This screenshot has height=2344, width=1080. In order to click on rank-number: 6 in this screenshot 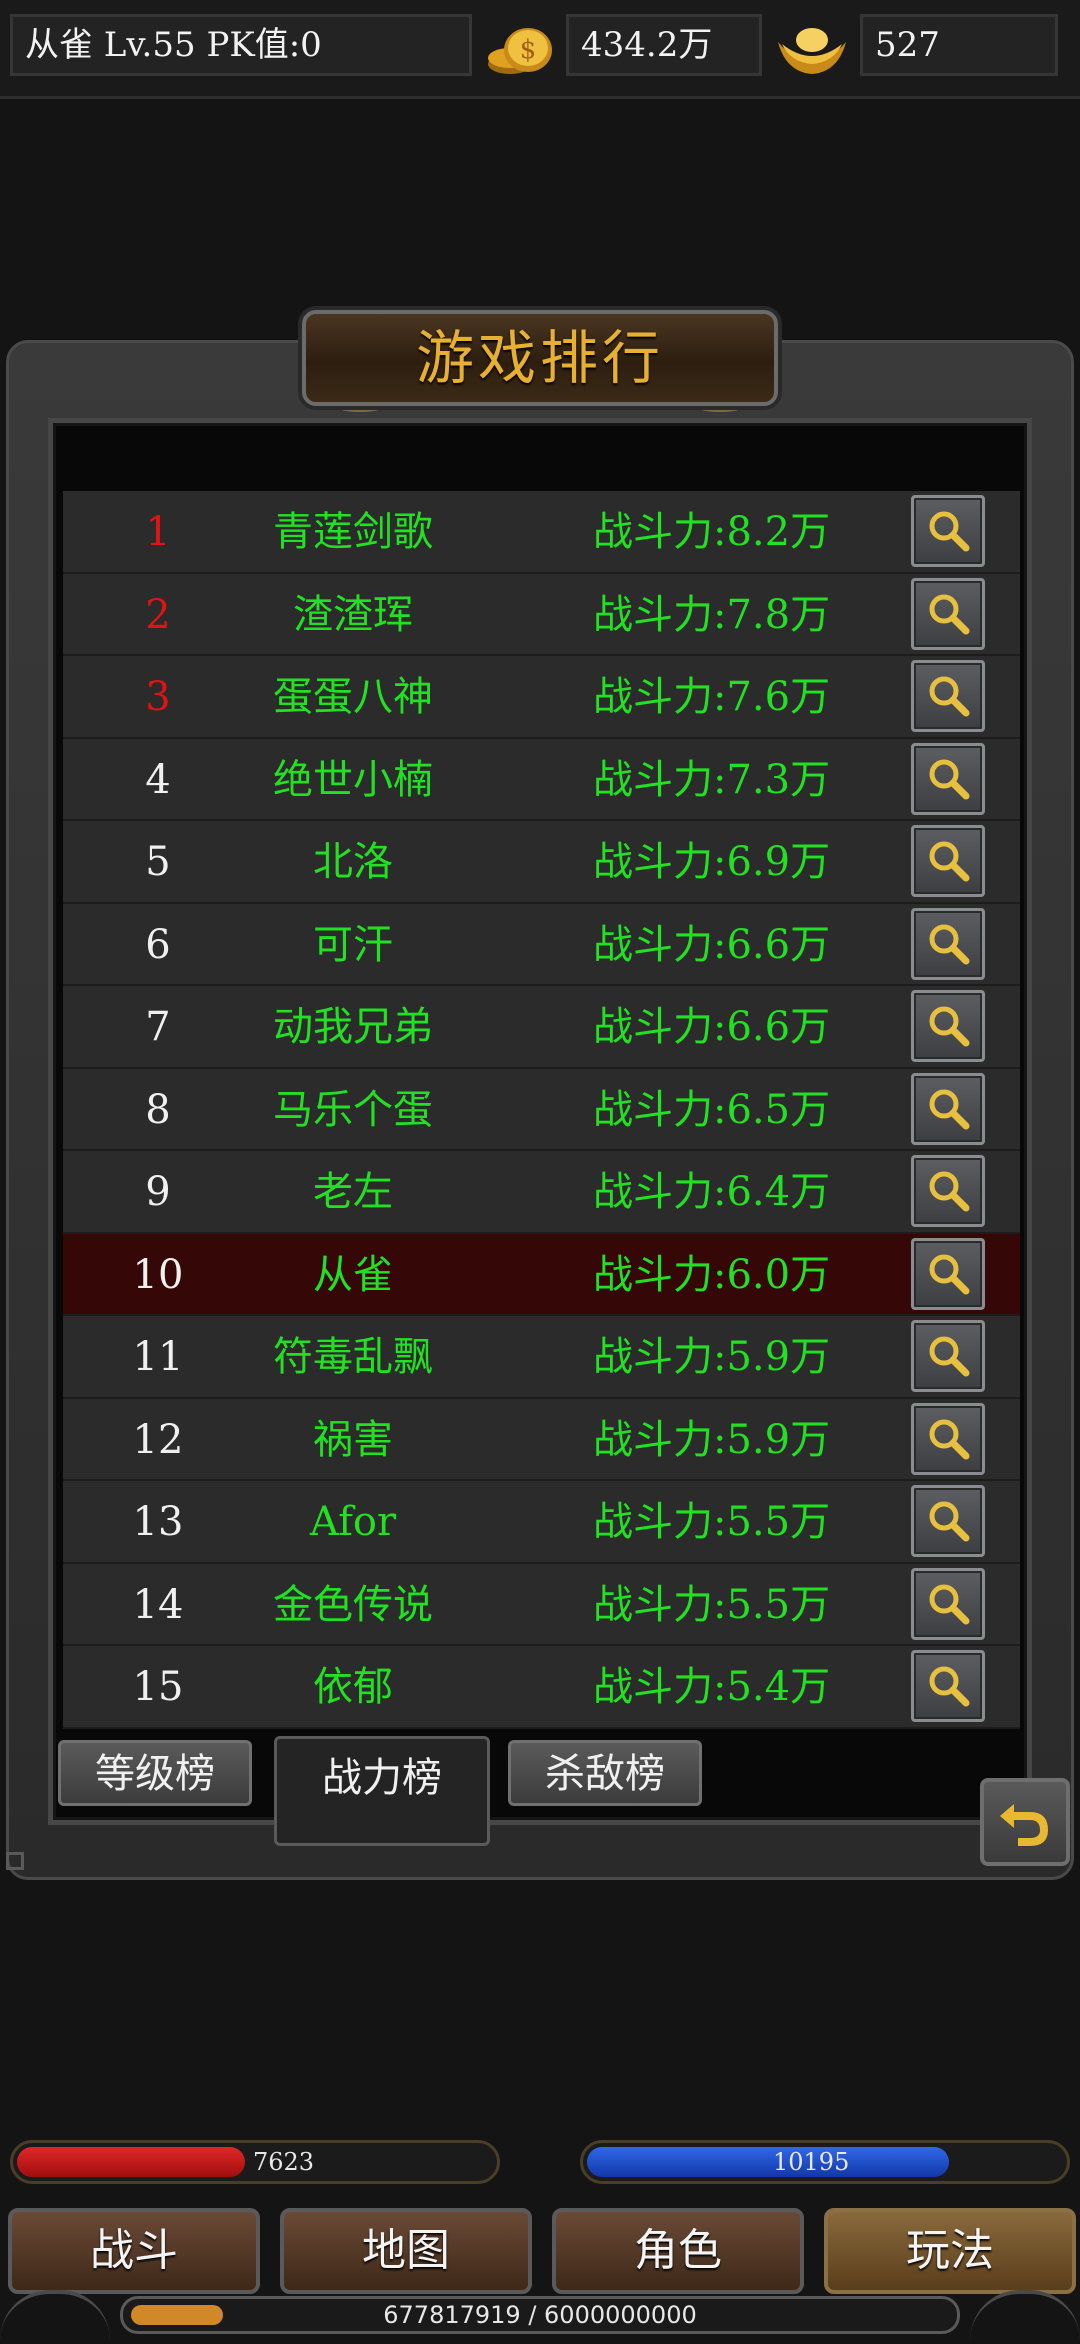, I will do `click(158, 944)`.